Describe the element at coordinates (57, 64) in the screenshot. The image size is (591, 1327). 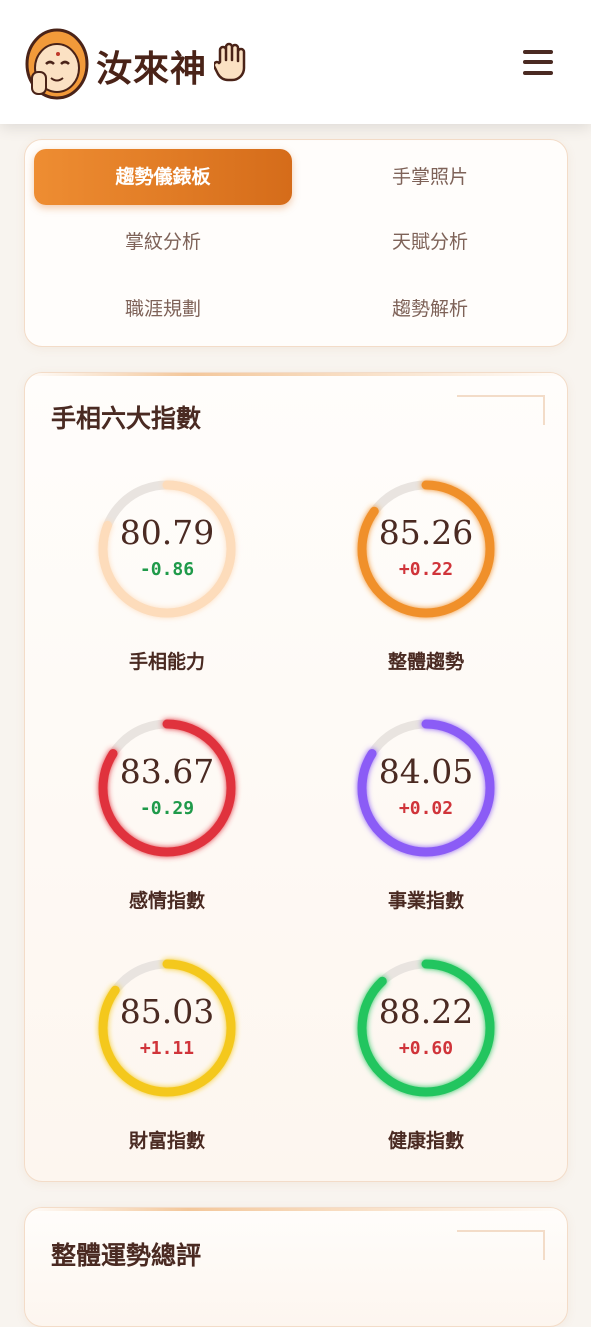
I see `monk-mascot-icon` at that location.